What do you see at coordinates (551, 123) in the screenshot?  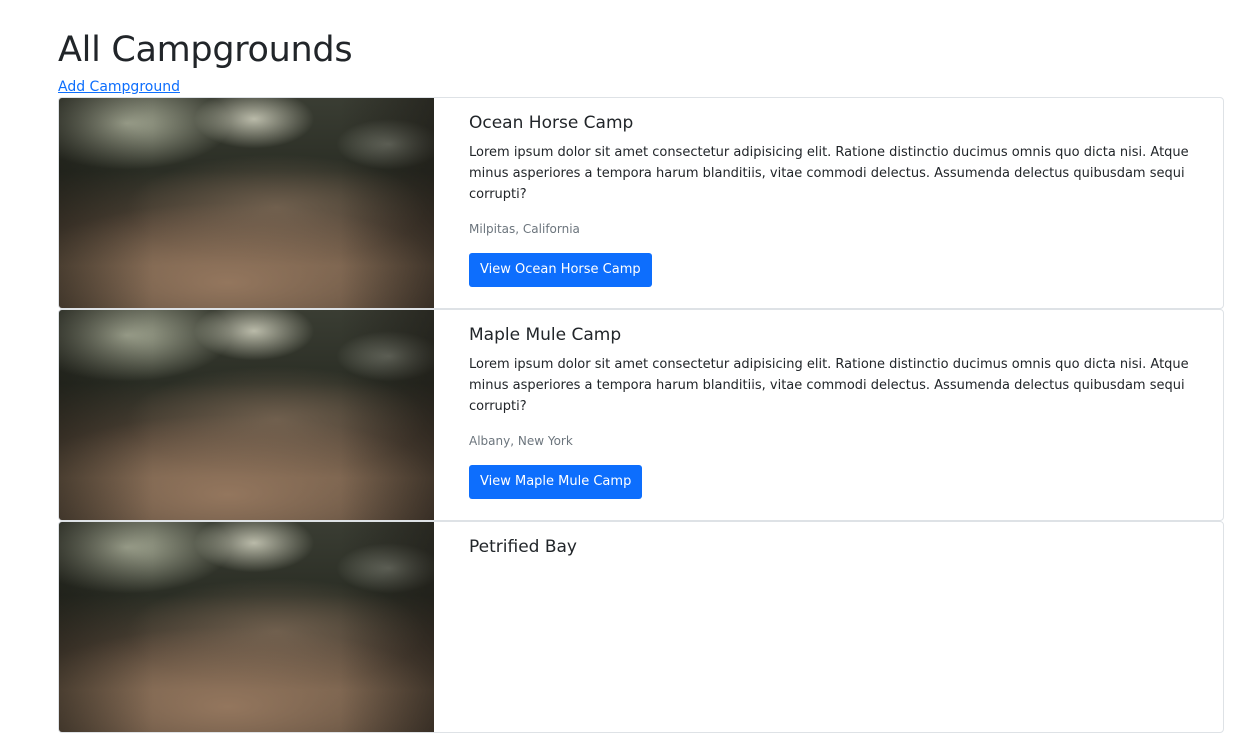 I see `campground-title: Ocean Horse Camp` at bounding box center [551, 123].